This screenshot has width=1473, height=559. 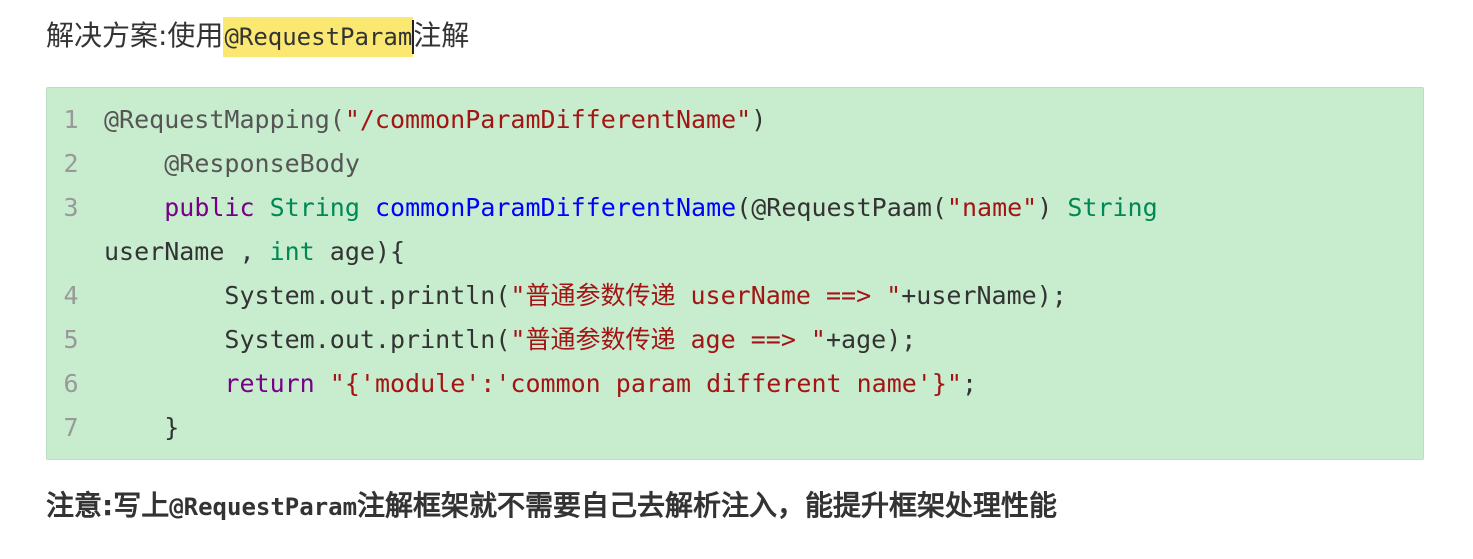 I want to click on code-token: "name", so click(x=992, y=207).